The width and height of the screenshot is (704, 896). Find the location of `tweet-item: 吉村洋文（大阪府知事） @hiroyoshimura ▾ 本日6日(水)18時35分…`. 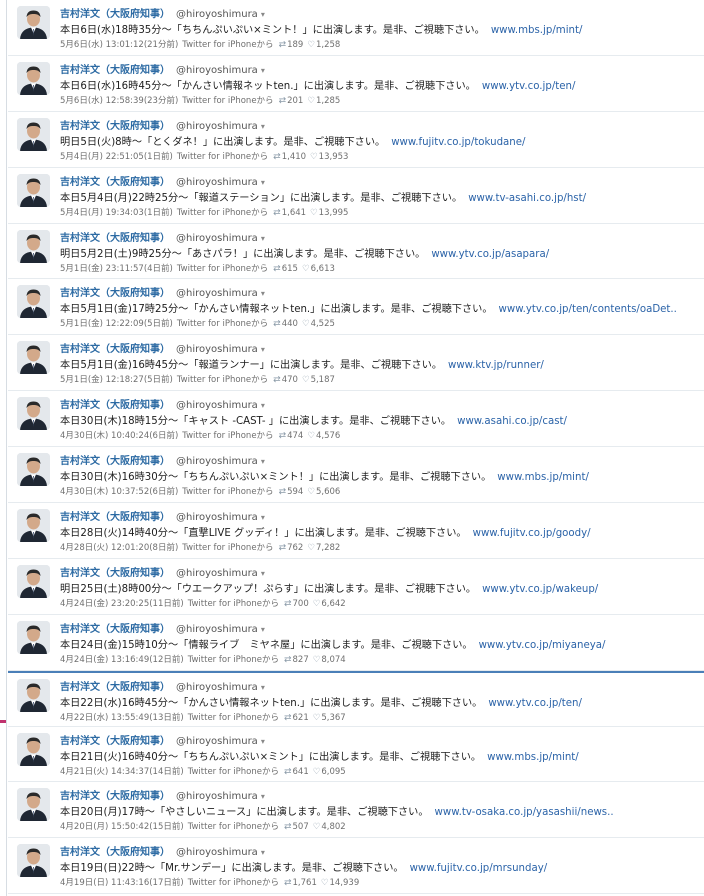

tweet-item: 吉村洋文（大阪府知事） @hiroyoshimura ▾ 本日6日(水)18時35分… is located at coordinates (356, 28).